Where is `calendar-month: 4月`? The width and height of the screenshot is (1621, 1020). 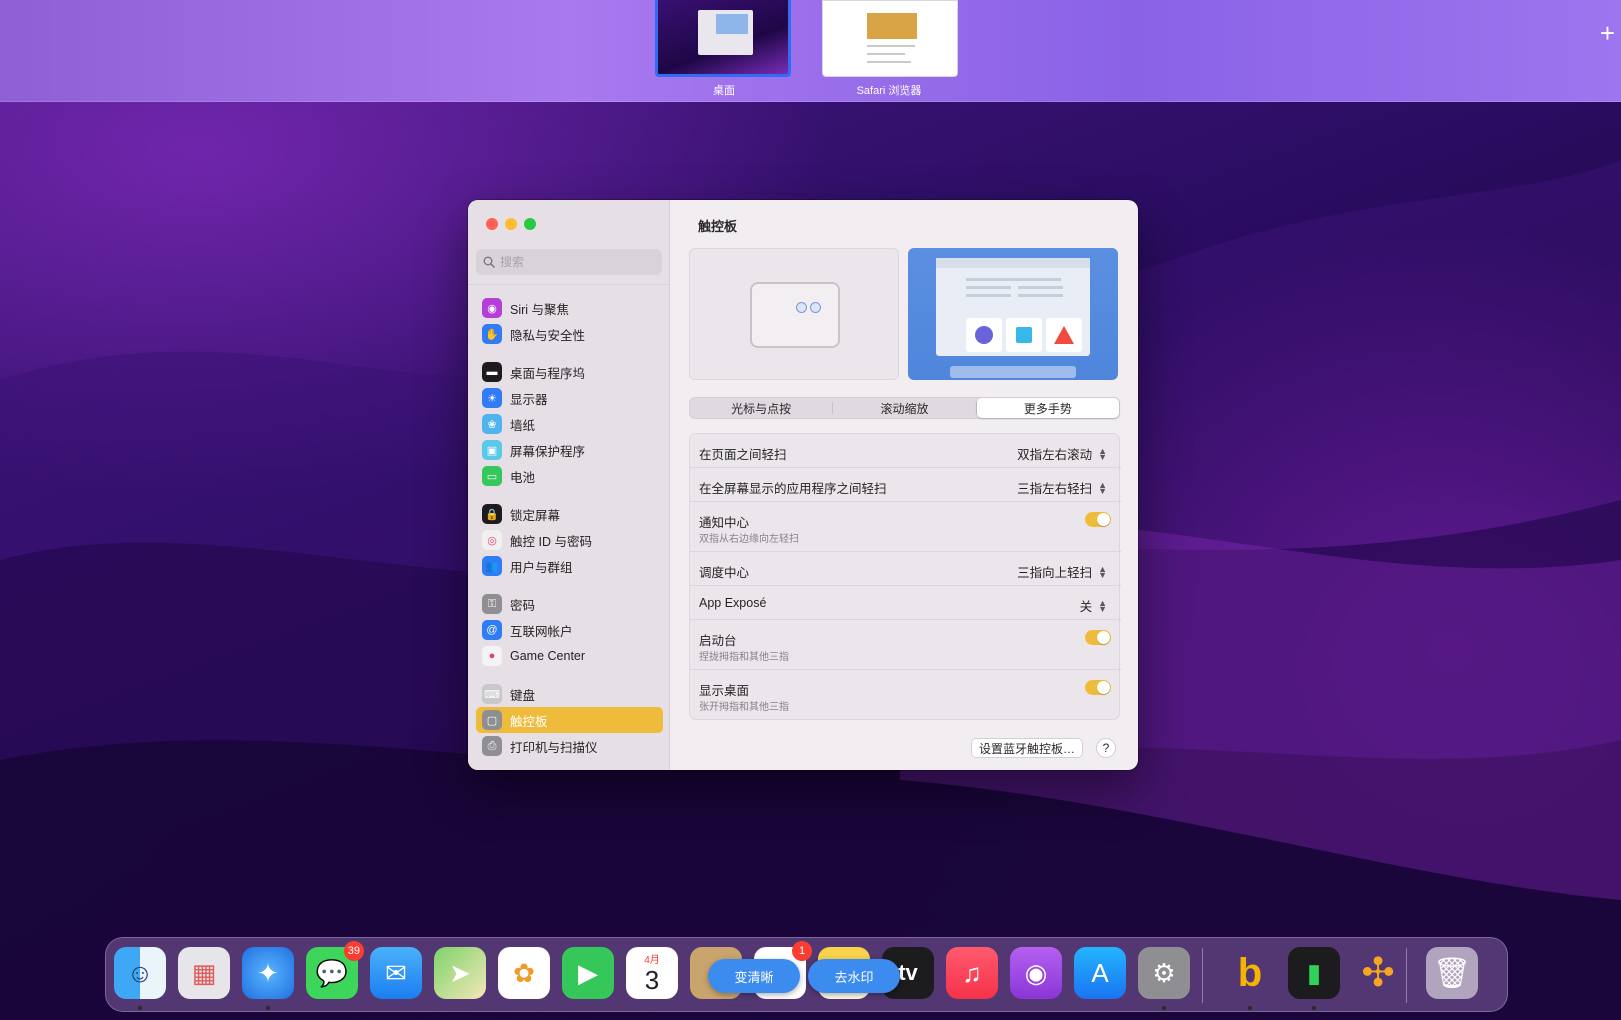 calendar-month: 4月 is located at coordinates (652, 960).